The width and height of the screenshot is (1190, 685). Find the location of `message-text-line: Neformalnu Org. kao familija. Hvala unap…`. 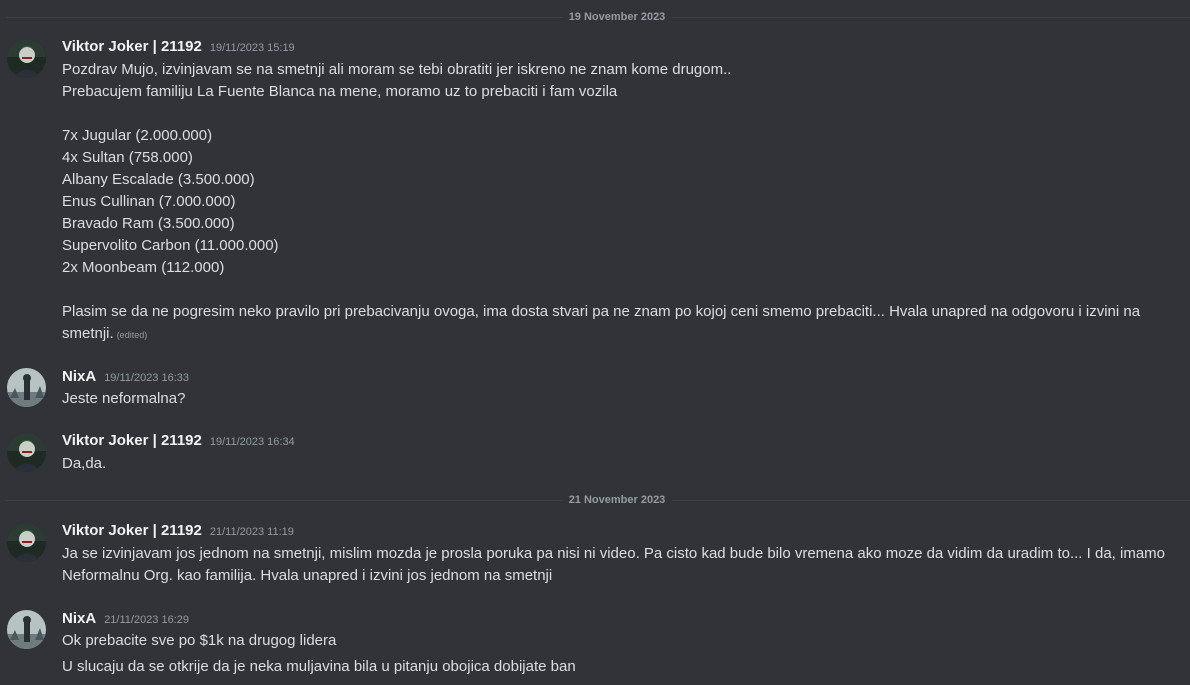

message-text-line: Neformalnu Org. kao familija. Hvala unap… is located at coordinates (307, 575).